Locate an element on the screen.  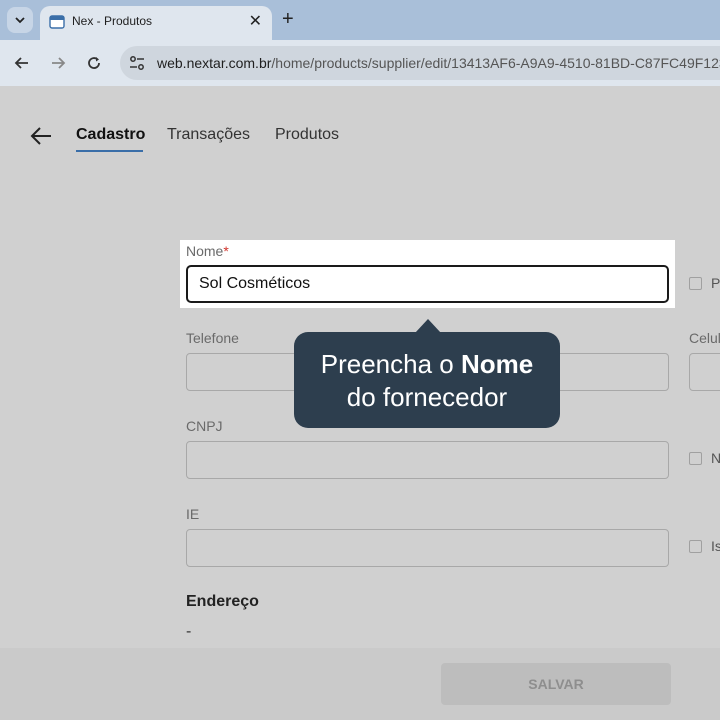
tooltip-line-1-prefix: Preencha o is located at coordinates (390, 364).